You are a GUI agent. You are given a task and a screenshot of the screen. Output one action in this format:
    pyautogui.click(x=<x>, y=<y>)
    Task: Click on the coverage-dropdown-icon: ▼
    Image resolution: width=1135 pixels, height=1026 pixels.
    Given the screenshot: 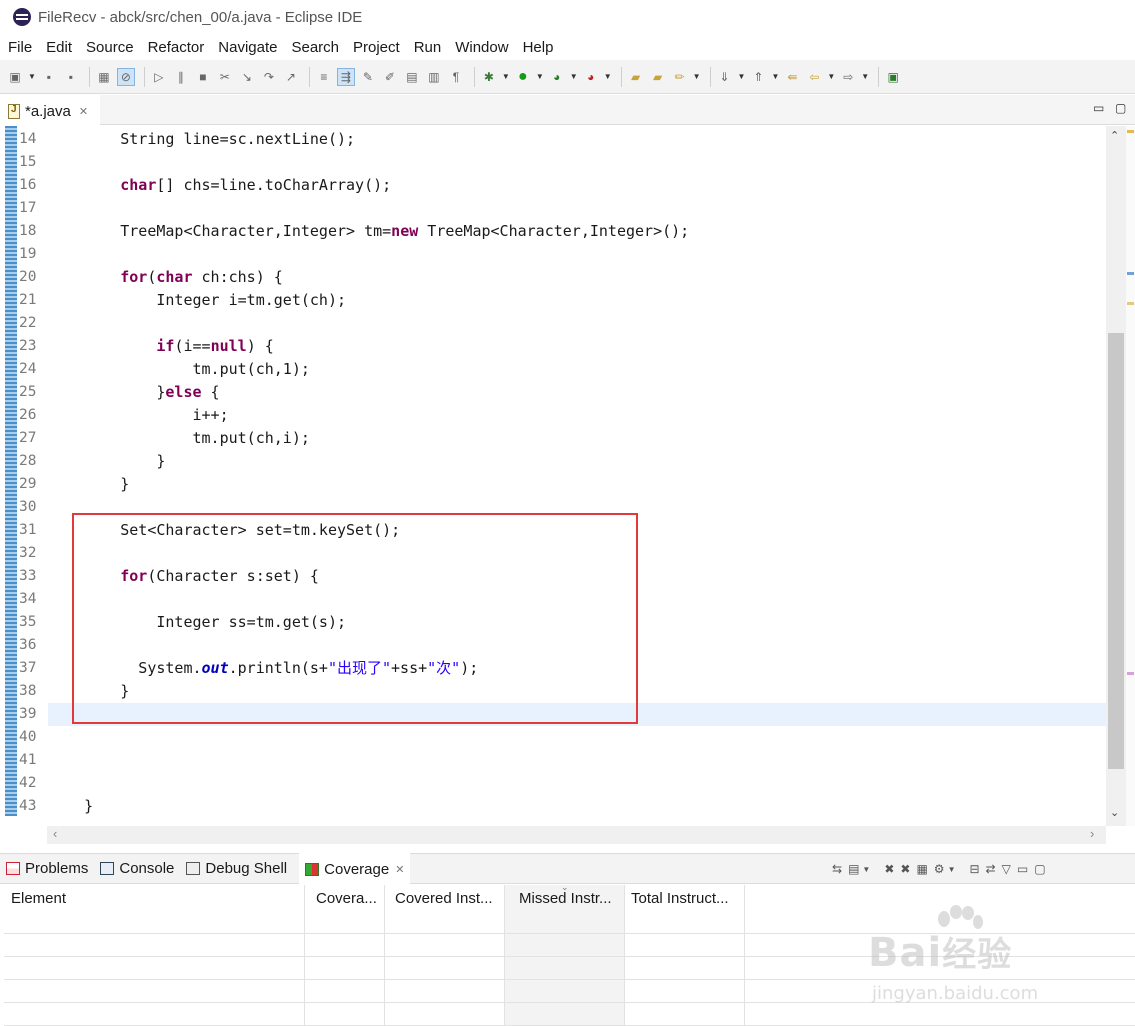 What is the action you would take?
    pyautogui.click(x=574, y=76)
    